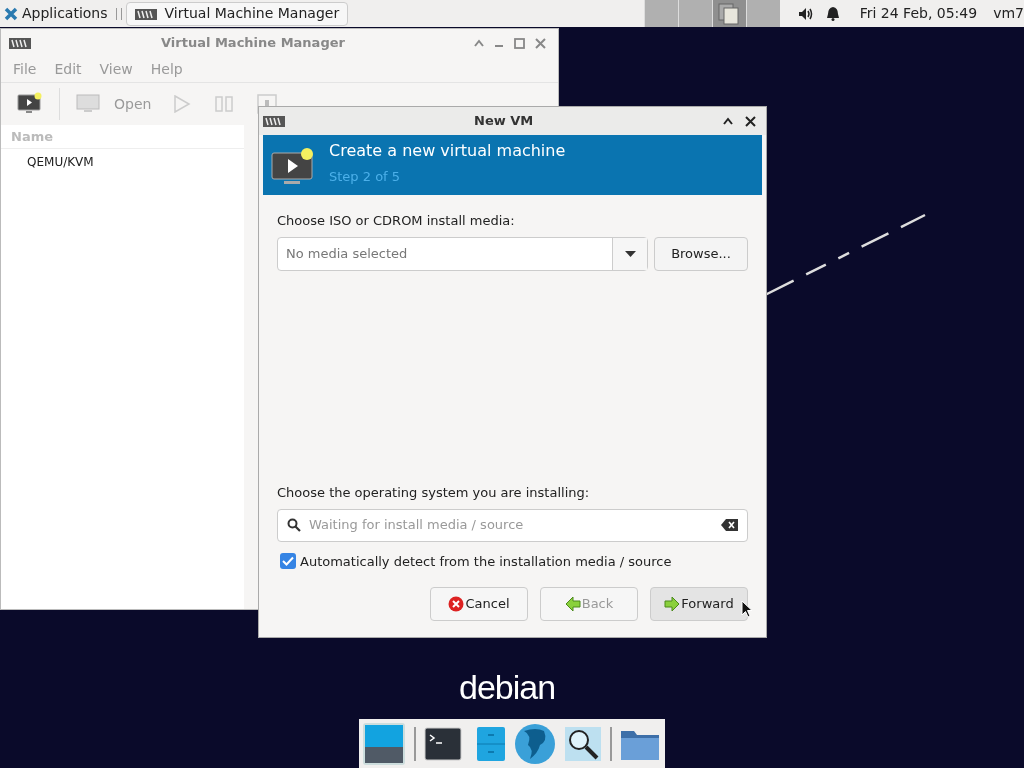 The width and height of the screenshot is (1024, 768). I want to click on cancel-icon, so click(456, 604).